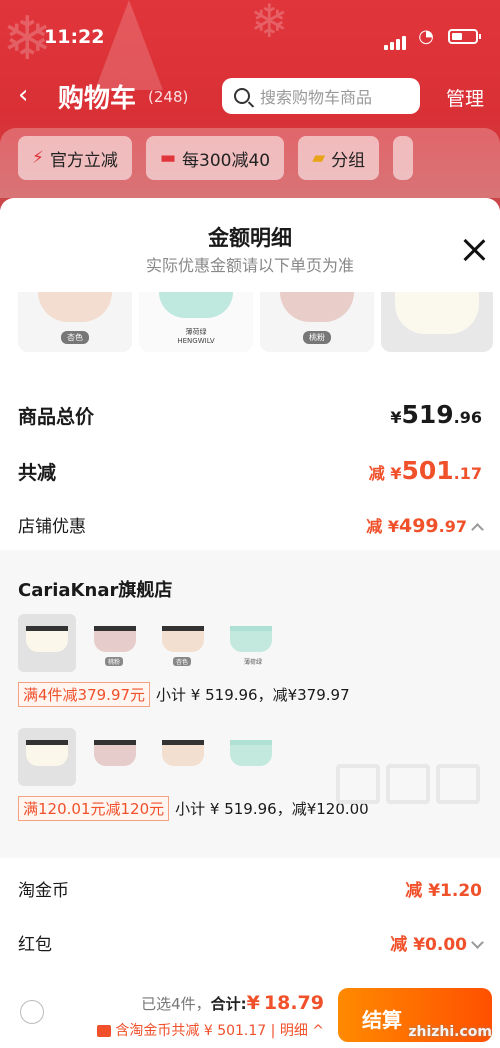  I want to click on select-all-radio, so click(32, 1012).